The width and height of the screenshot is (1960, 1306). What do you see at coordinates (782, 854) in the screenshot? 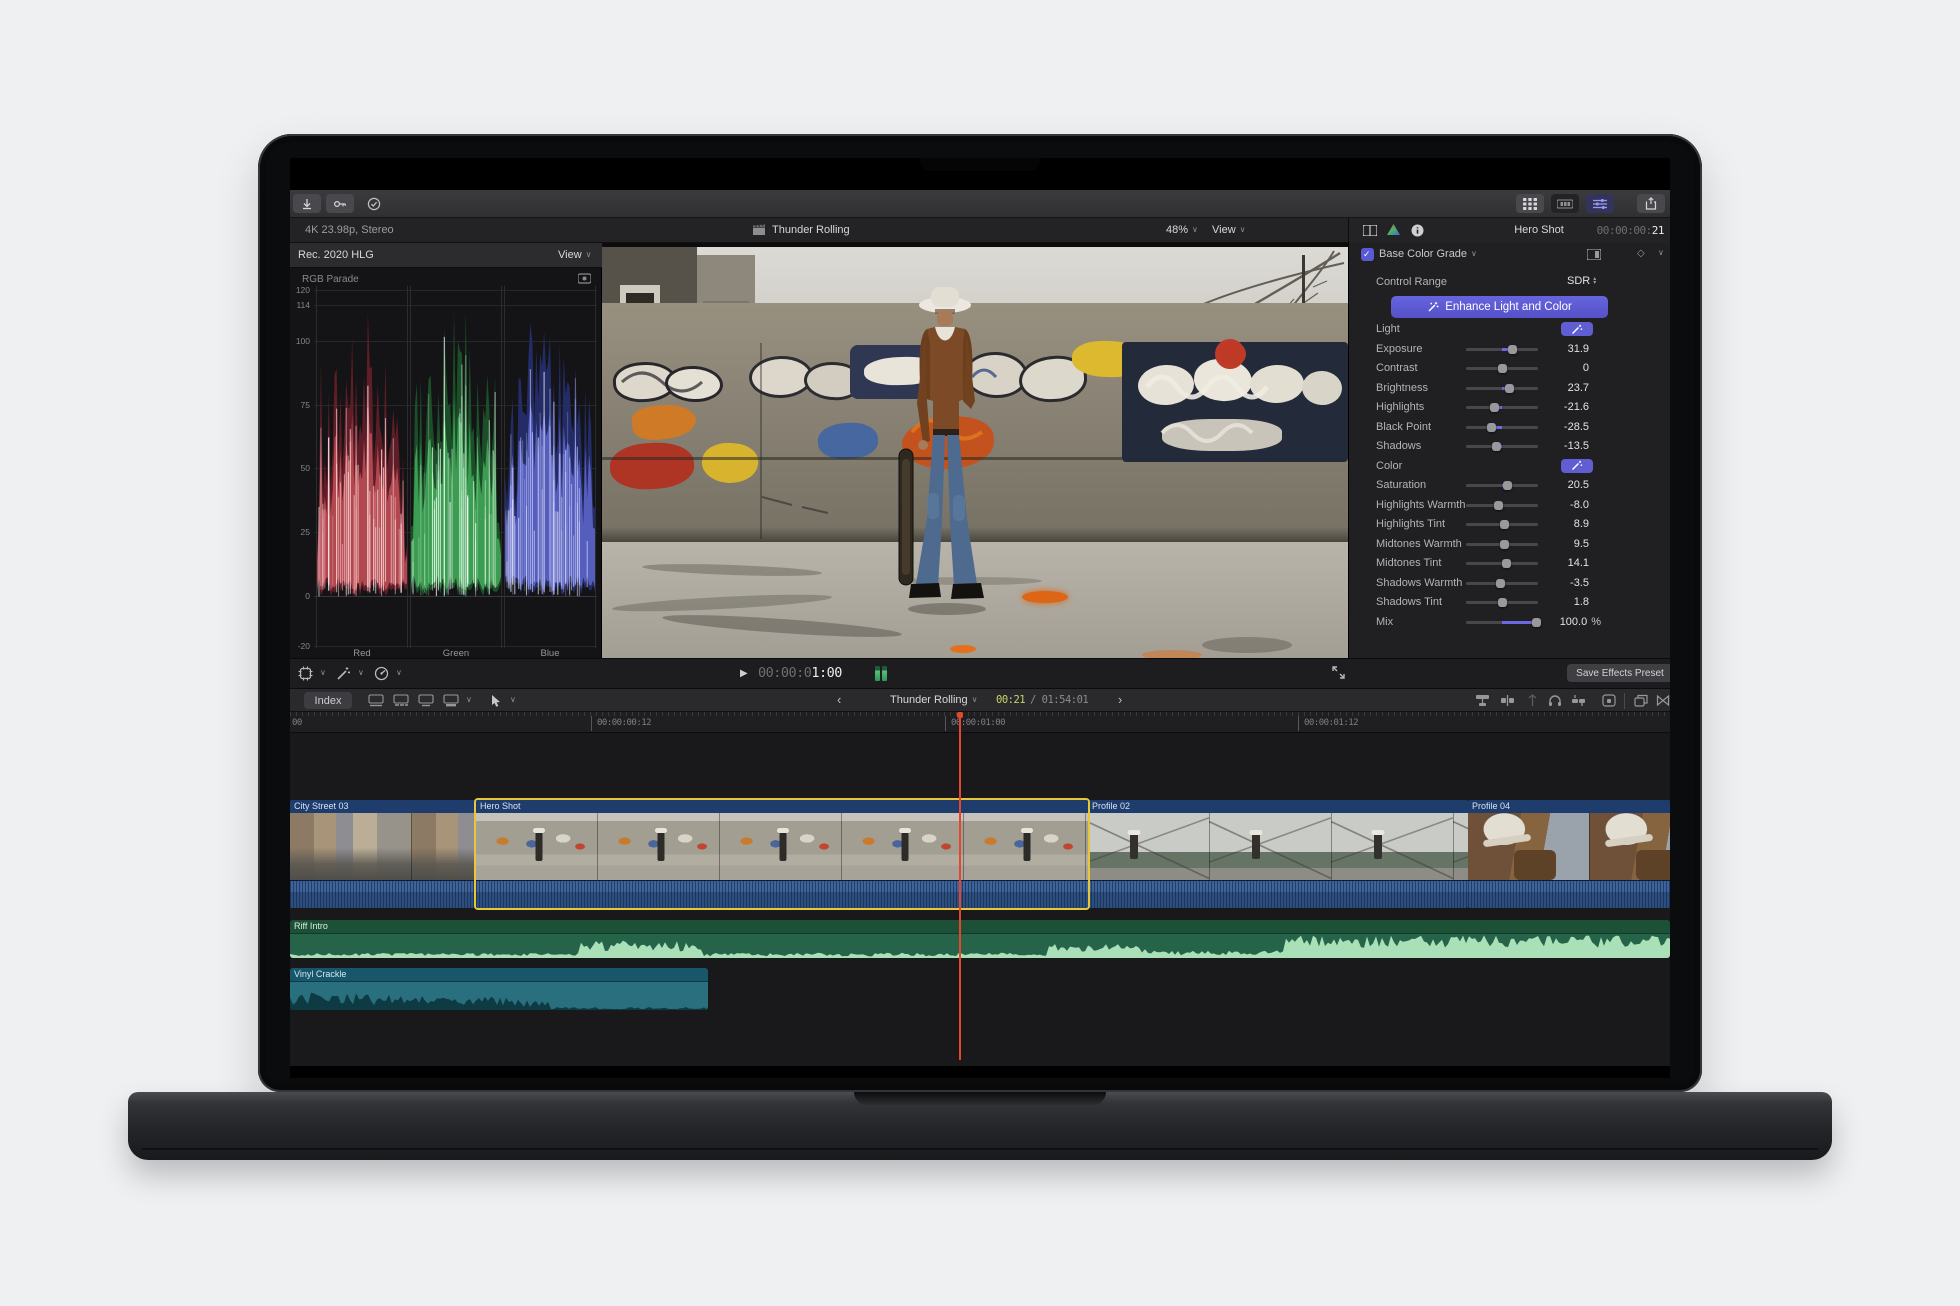
I see `timeline-clip-hero-shot: Hero Shot` at bounding box center [782, 854].